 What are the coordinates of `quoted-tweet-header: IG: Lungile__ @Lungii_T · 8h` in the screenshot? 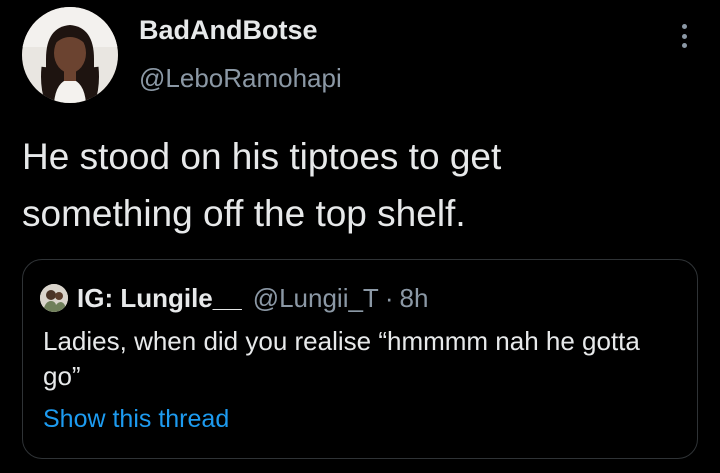 It's located at (234, 298).